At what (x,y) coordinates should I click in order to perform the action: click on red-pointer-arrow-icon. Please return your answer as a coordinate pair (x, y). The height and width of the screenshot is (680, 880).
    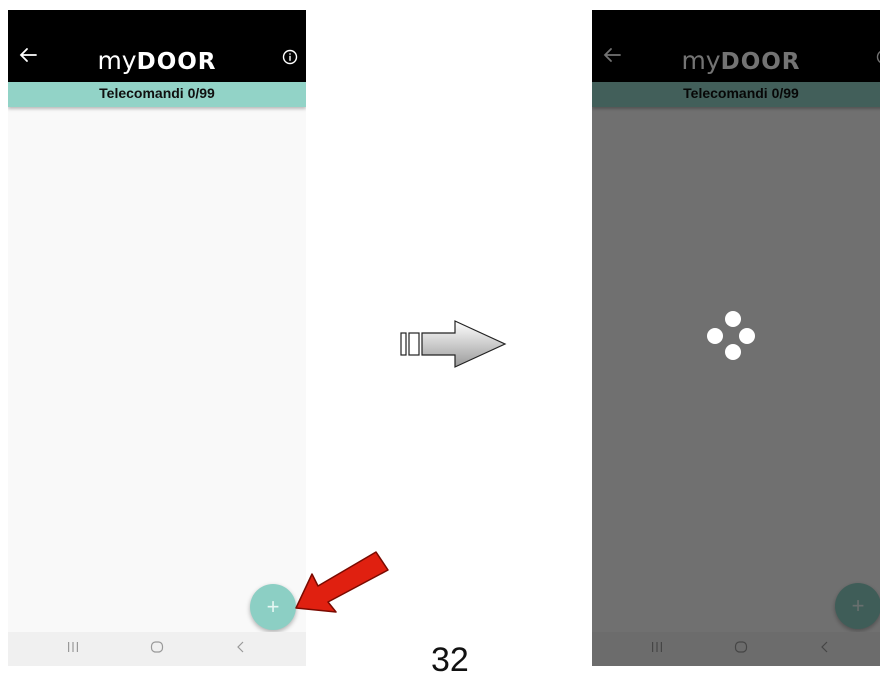
    Looking at the image, I should click on (342, 581).